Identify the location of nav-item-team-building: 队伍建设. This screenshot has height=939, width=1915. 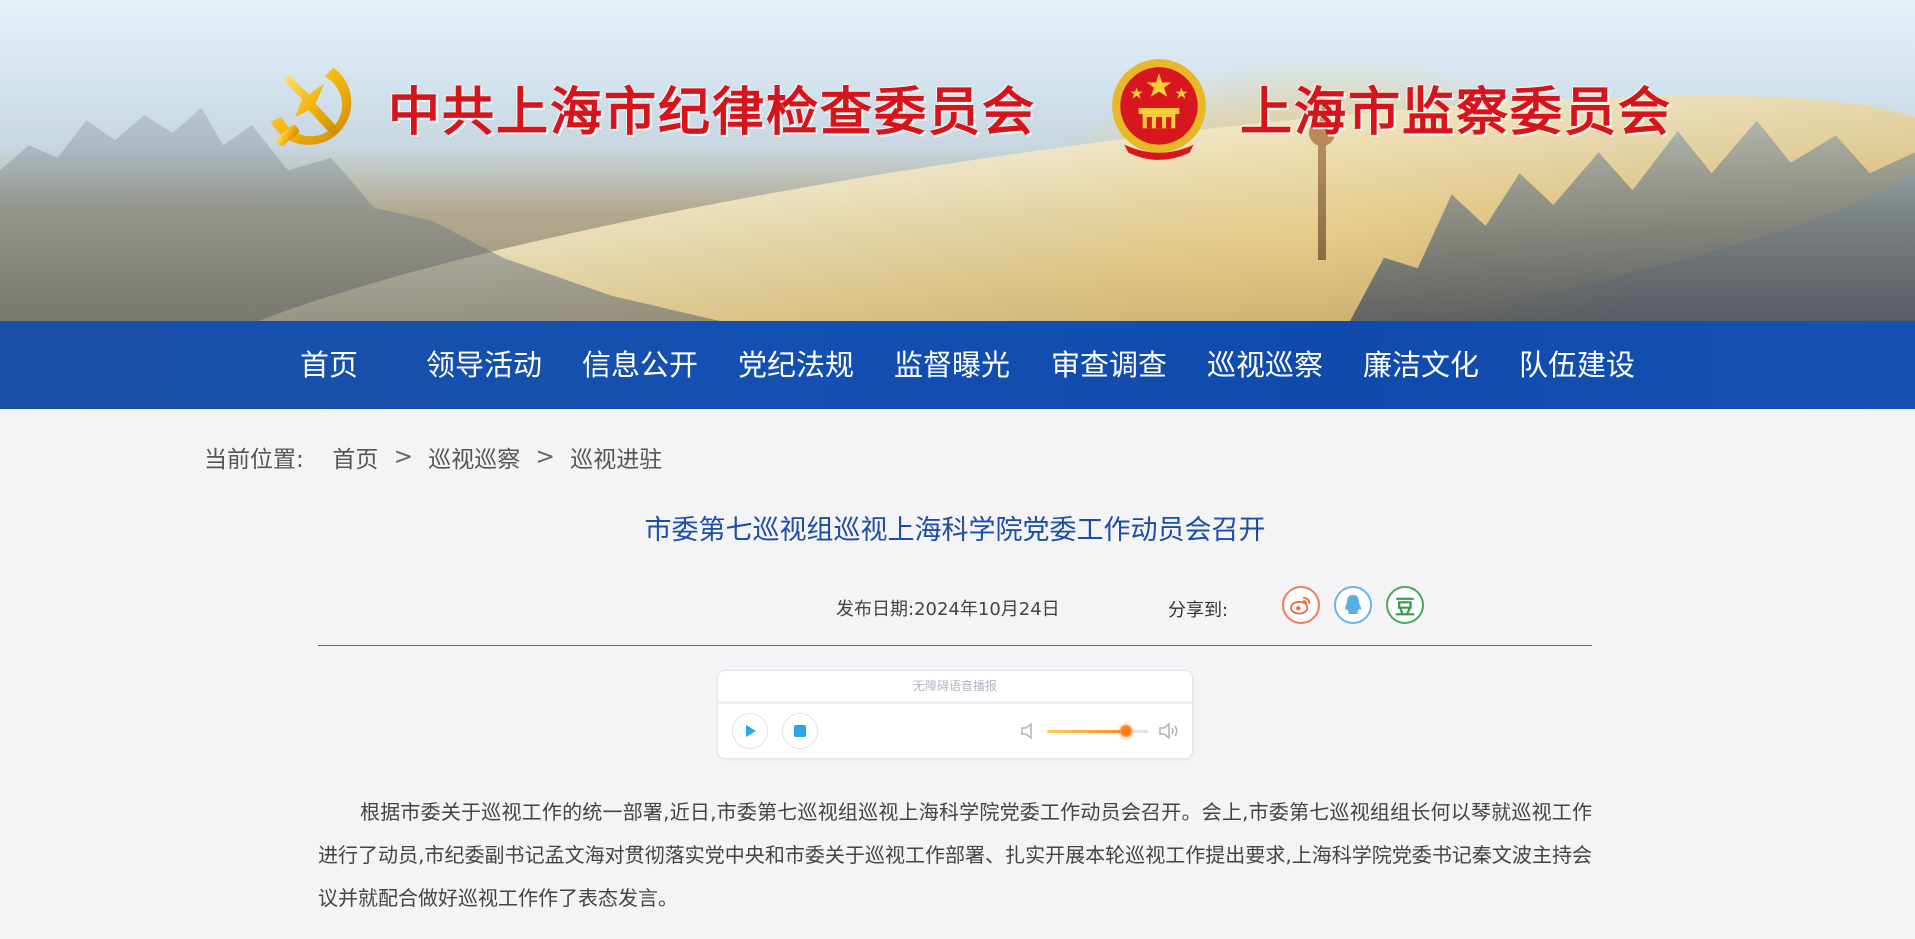
(1577, 365).